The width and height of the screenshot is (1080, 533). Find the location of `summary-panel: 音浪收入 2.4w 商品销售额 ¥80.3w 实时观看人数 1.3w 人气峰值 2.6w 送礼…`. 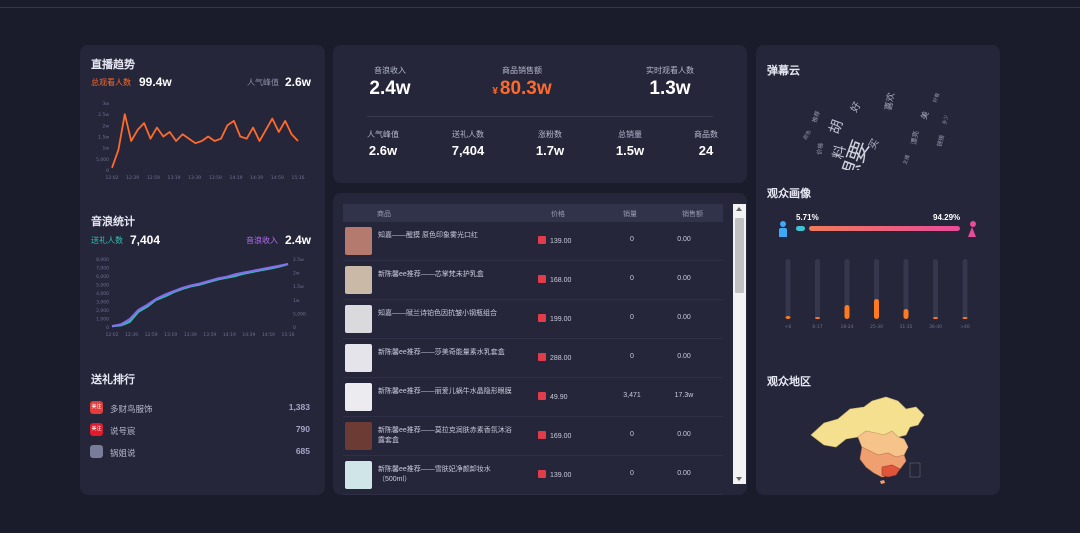

summary-panel: 音浪收入 2.4w 商品销售额 ¥80.3w 实时观看人数 1.3w 人气峰值 2.6w 送礼… is located at coordinates (540, 114).